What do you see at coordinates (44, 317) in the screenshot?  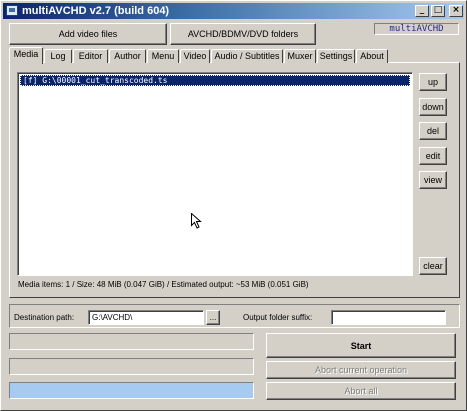 I see `destination-path-label: Destination path:` at bounding box center [44, 317].